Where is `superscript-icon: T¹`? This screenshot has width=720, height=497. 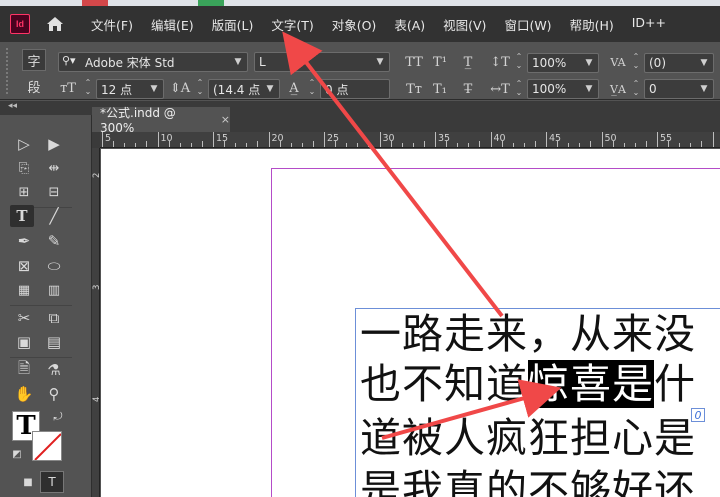 superscript-icon: T¹ is located at coordinates (440, 62).